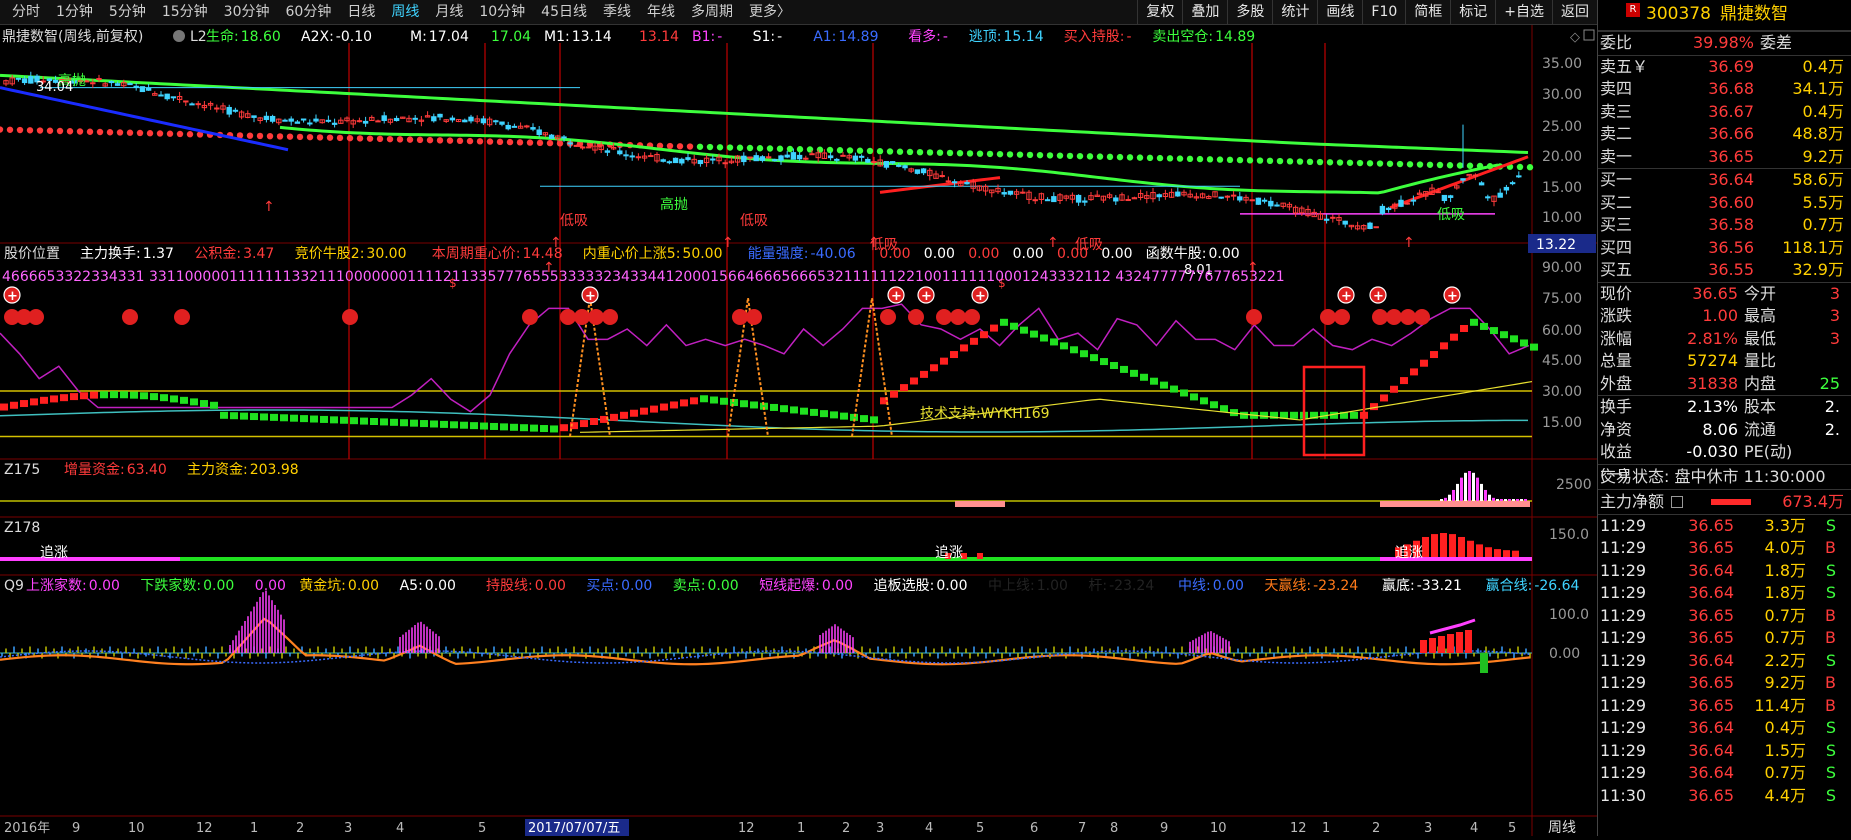 The width and height of the screenshot is (1851, 840). I want to click on tab-period-7: 周线, so click(405, 12).